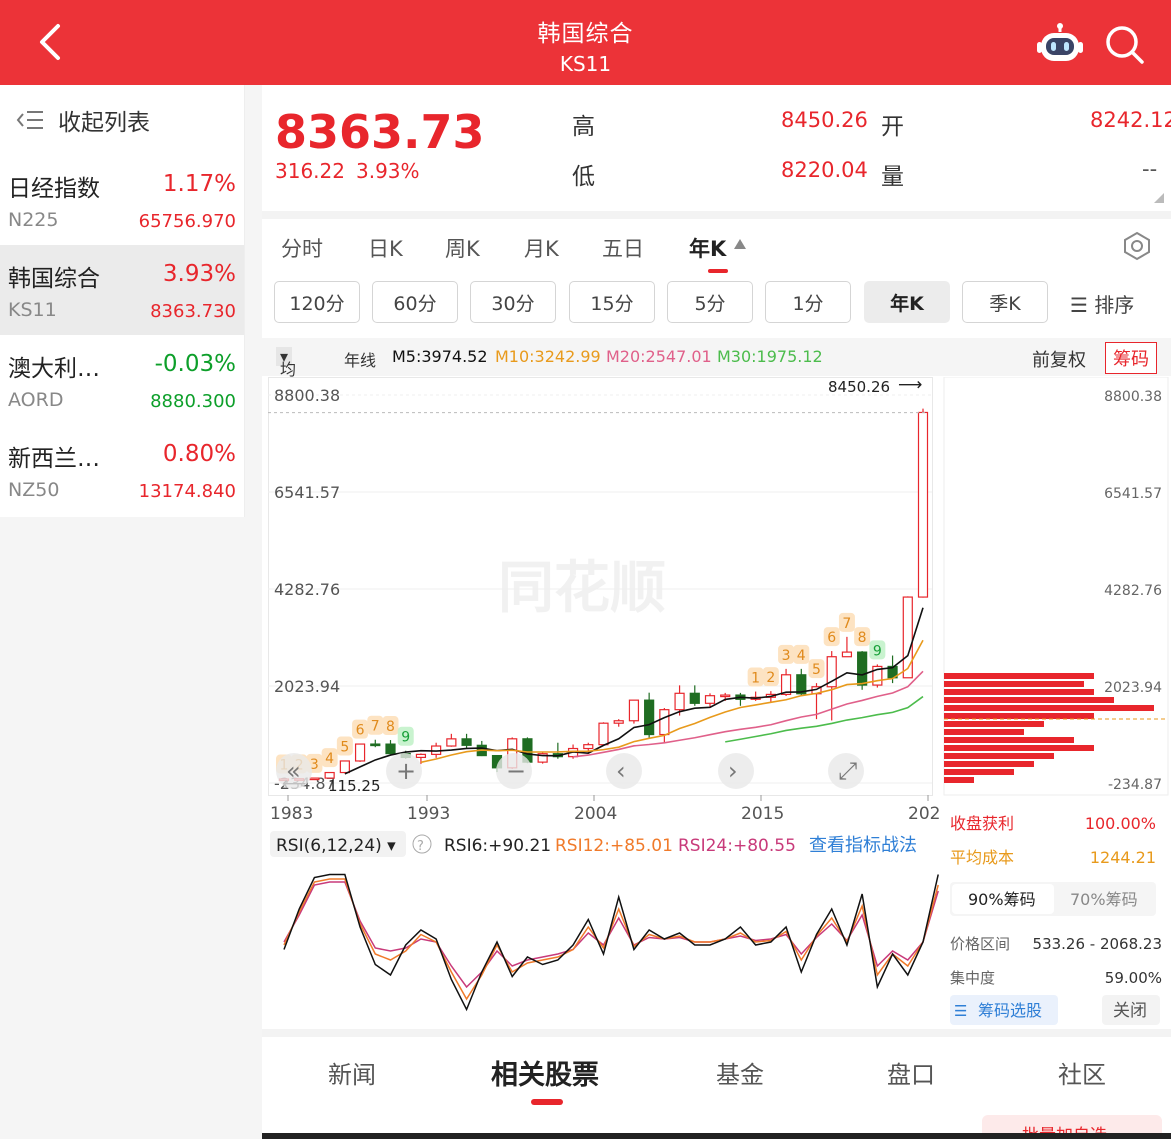 This screenshot has height=1139, width=1171. Describe the element at coordinates (428, 814) in the screenshot. I see `x-tick-label: 1993` at that location.